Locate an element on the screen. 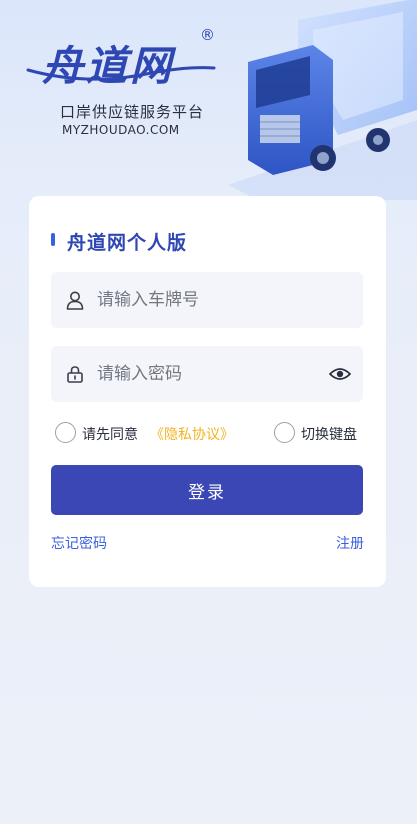 The width and height of the screenshot is (417, 824). site-url: MYZHOUDAO.COM is located at coordinates (121, 130).